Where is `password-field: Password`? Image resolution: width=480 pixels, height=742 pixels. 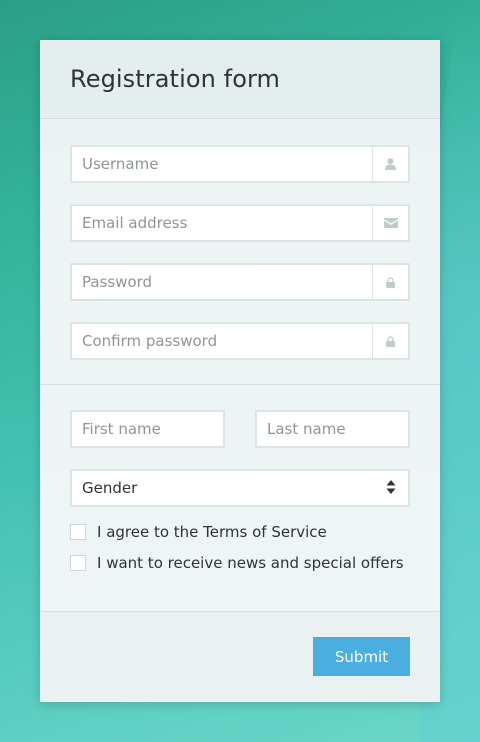
password-field: Password is located at coordinates (240, 282).